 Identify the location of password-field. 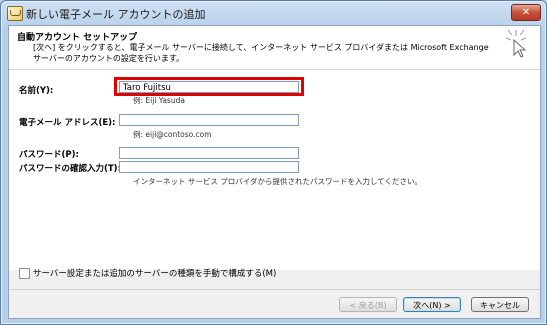
(209, 153).